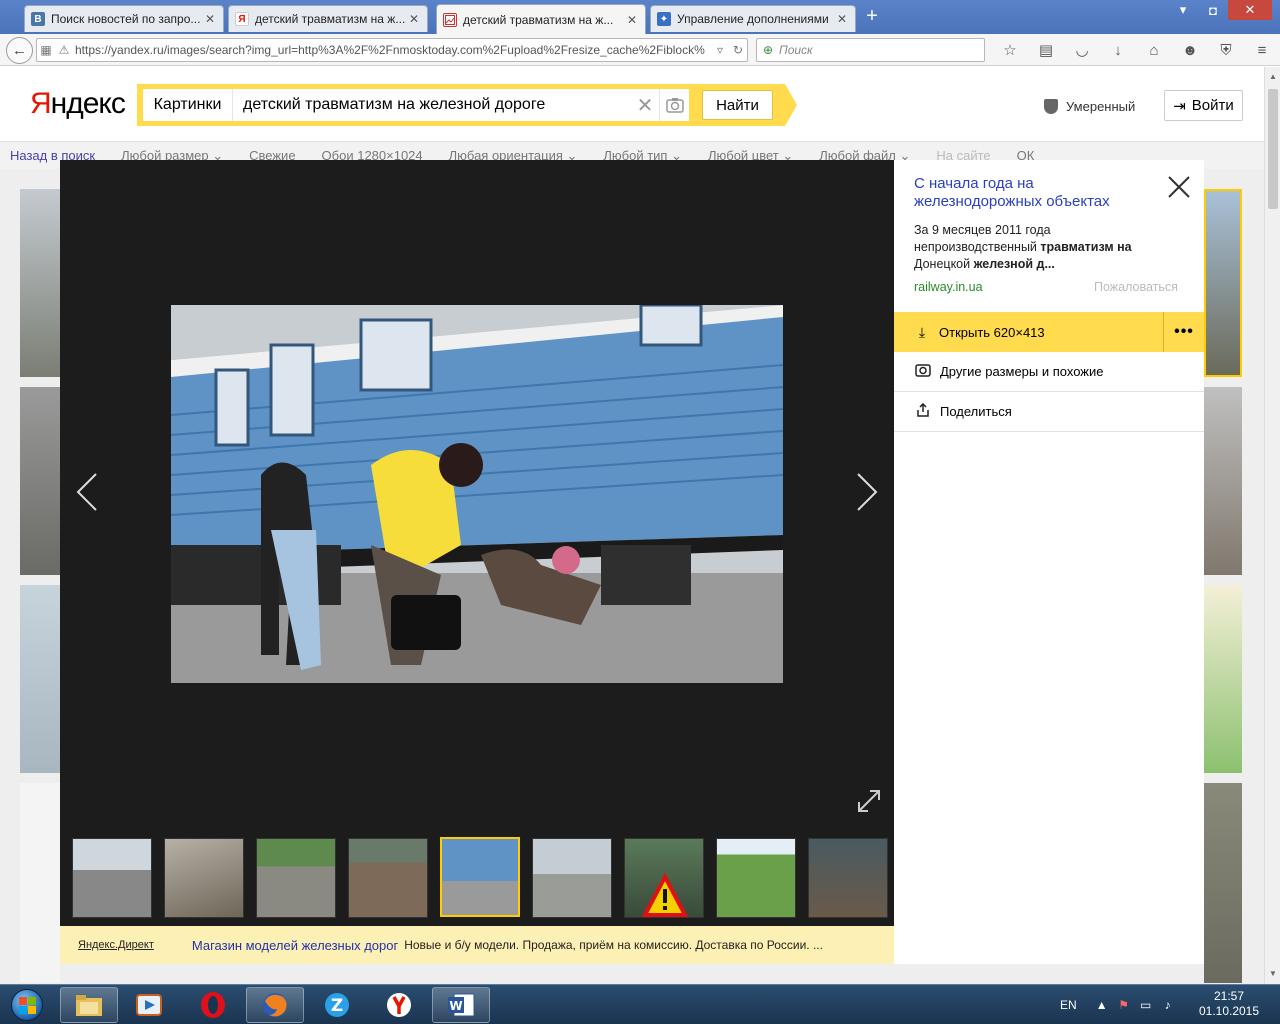  Describe the element at coordinates (87, 492) in the screenshot. I see `prev-image-icon` at that location.